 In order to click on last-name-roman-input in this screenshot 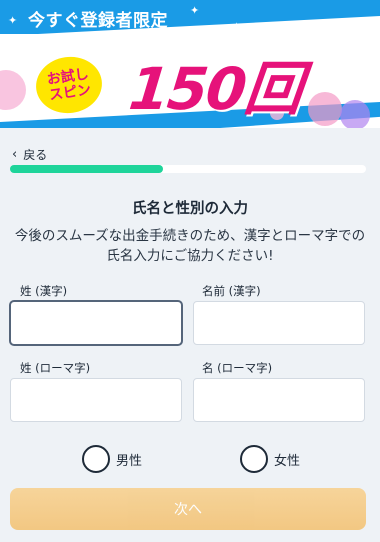, I will do `click(96, 400)`.